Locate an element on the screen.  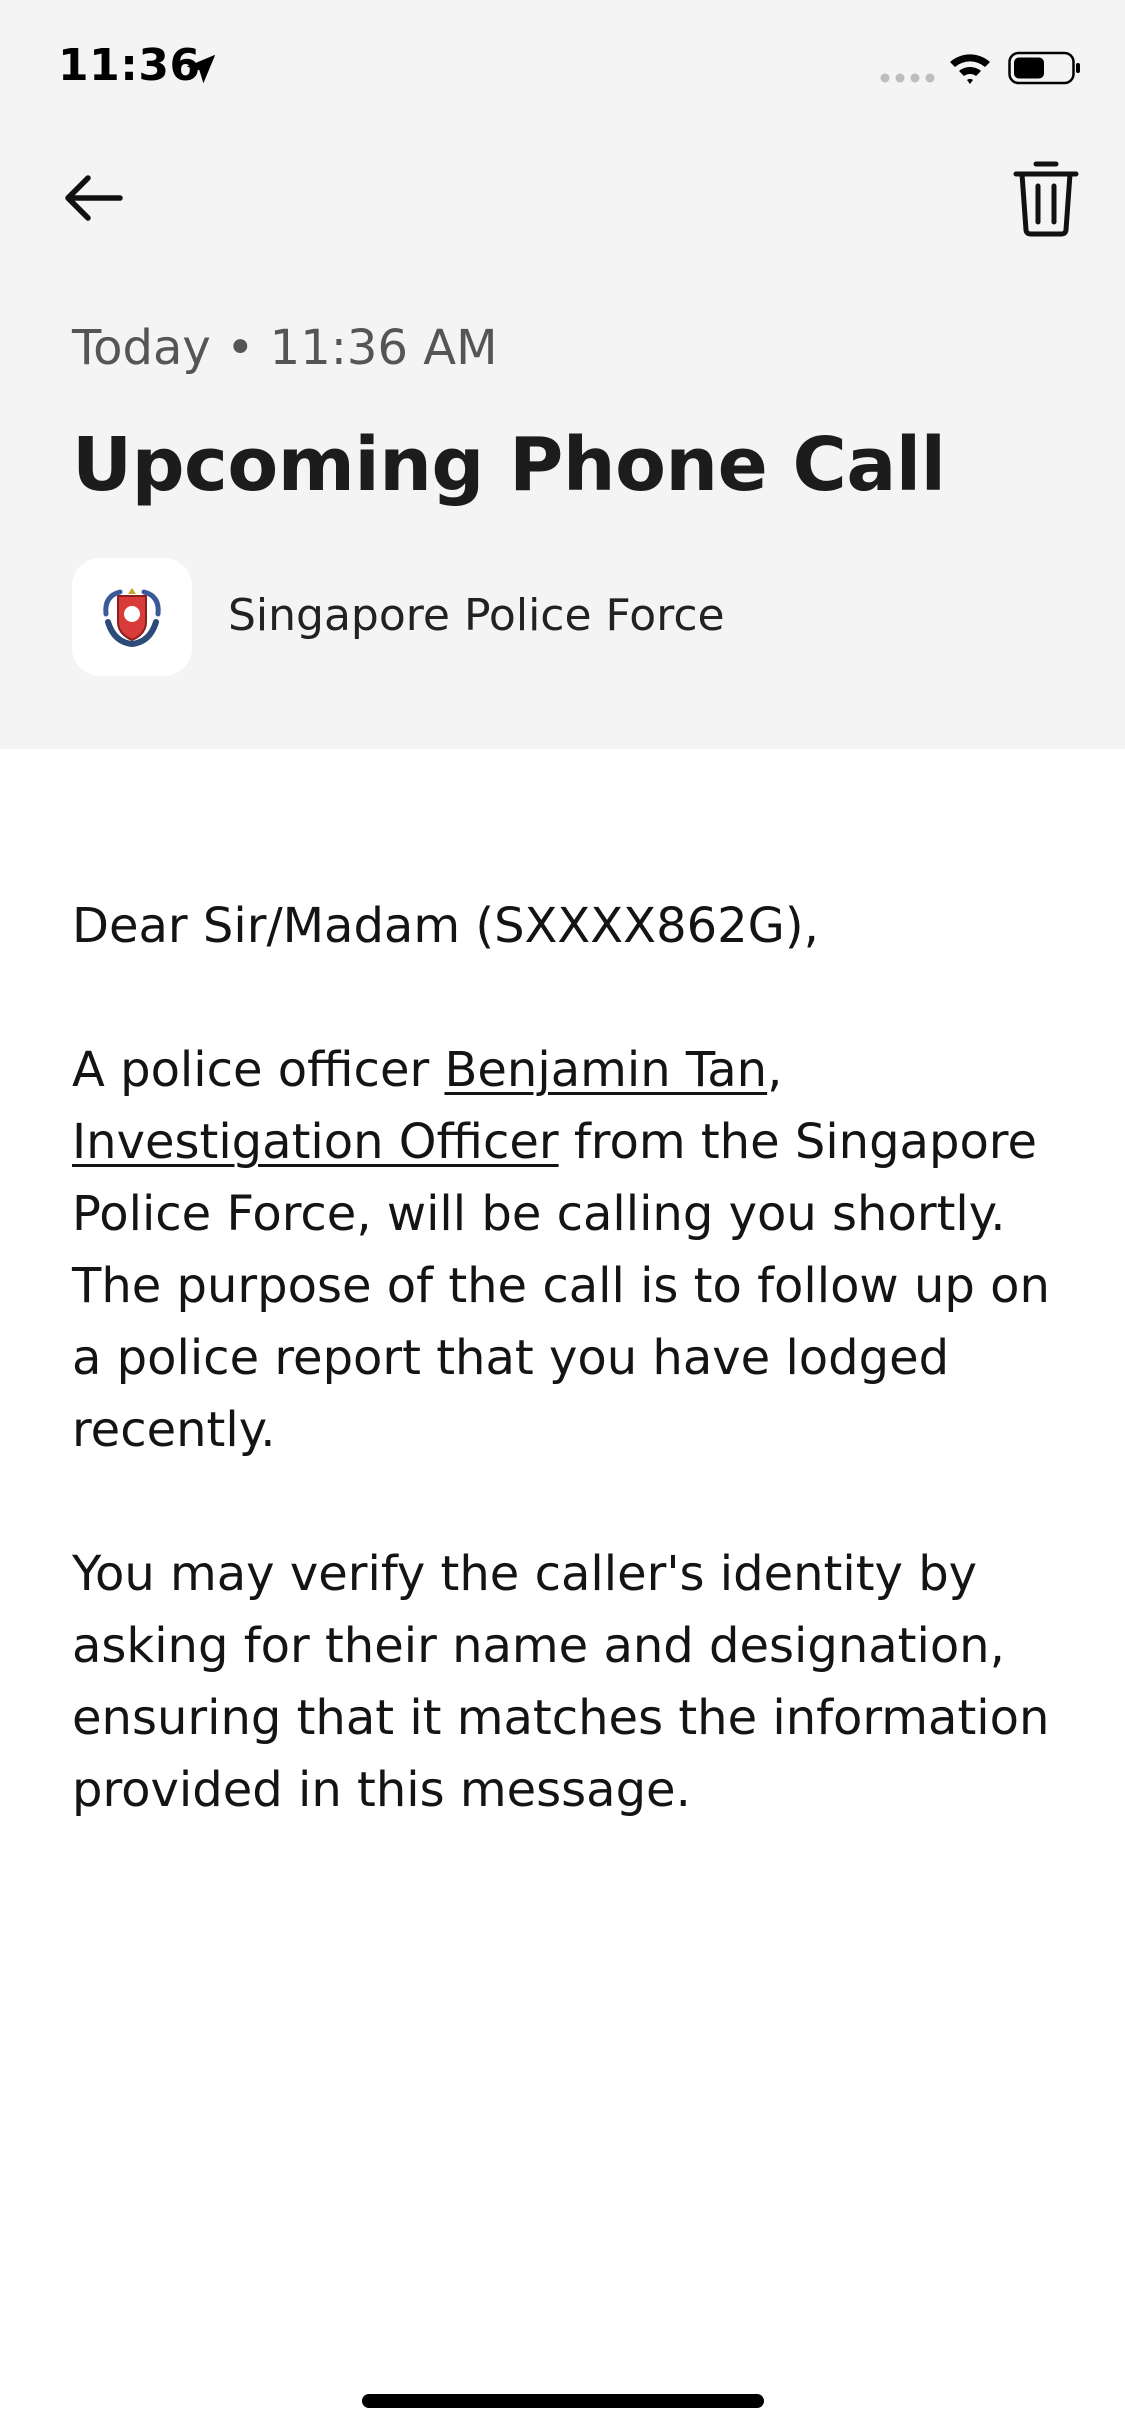
location-arrow-icon is located at coordinates (201, 69).